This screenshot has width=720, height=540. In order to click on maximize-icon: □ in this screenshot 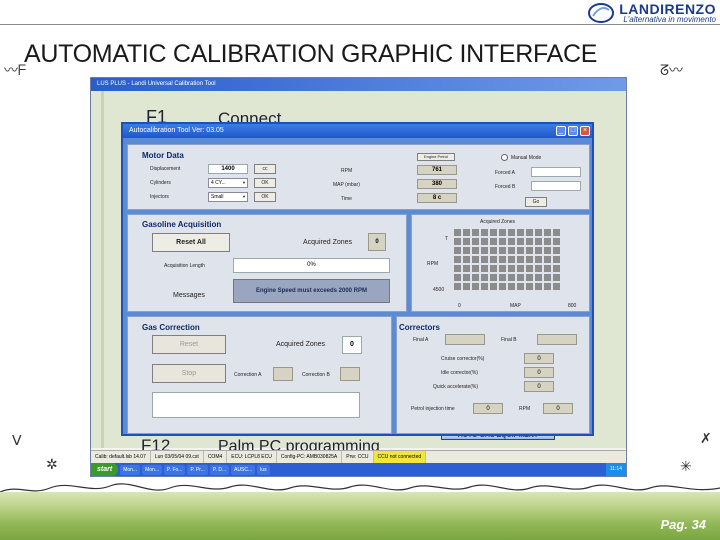, I will do `click(573, 131)`.